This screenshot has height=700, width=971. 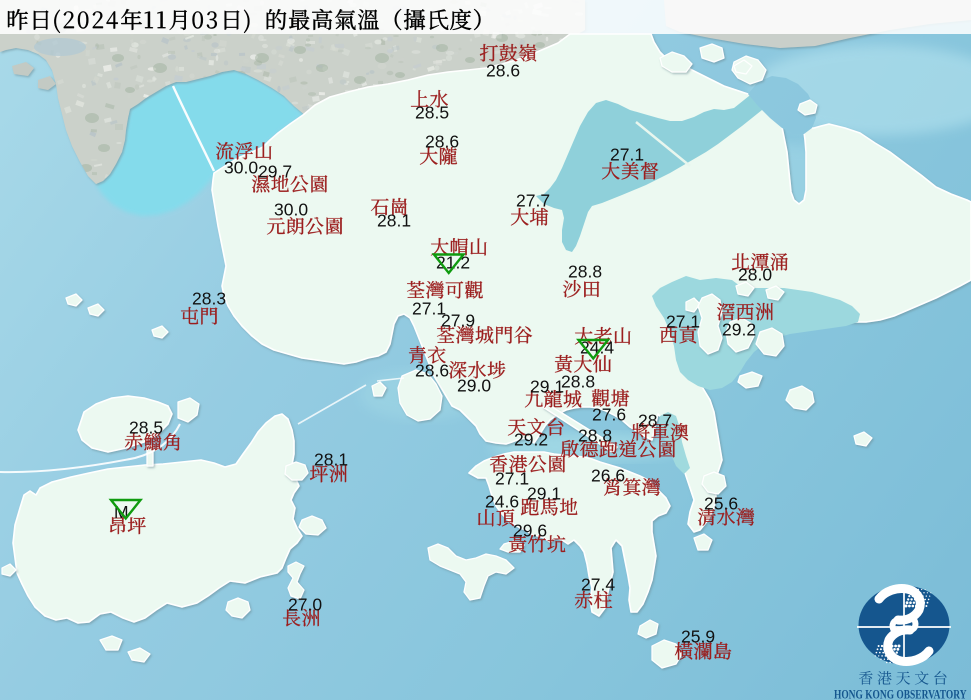 I want to click on svg-text: 24.6, so click(x=502, y=502).